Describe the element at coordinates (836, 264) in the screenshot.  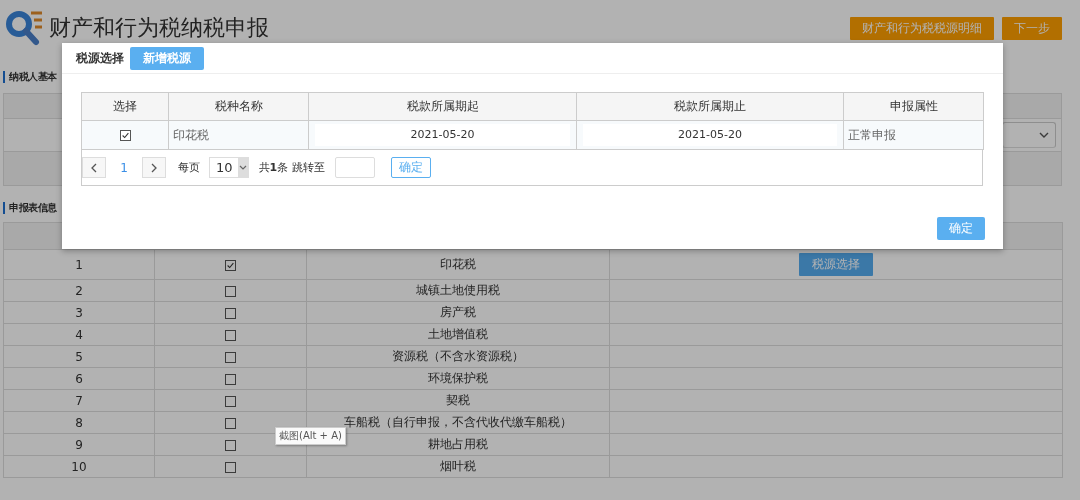
I see `source-select-button: 税源选择` at that location.